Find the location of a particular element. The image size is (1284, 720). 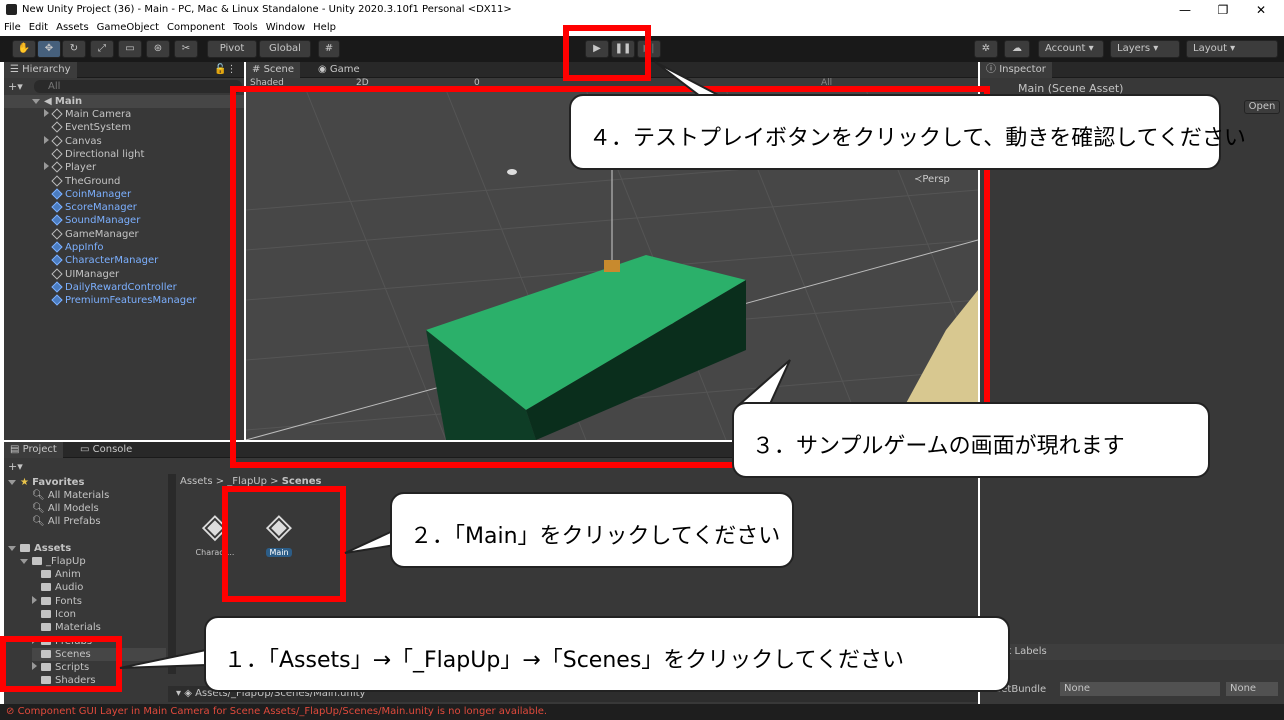

callout-3-text: ３．サンプルゲームの画面が現れます is located at coordinates (938, 446).